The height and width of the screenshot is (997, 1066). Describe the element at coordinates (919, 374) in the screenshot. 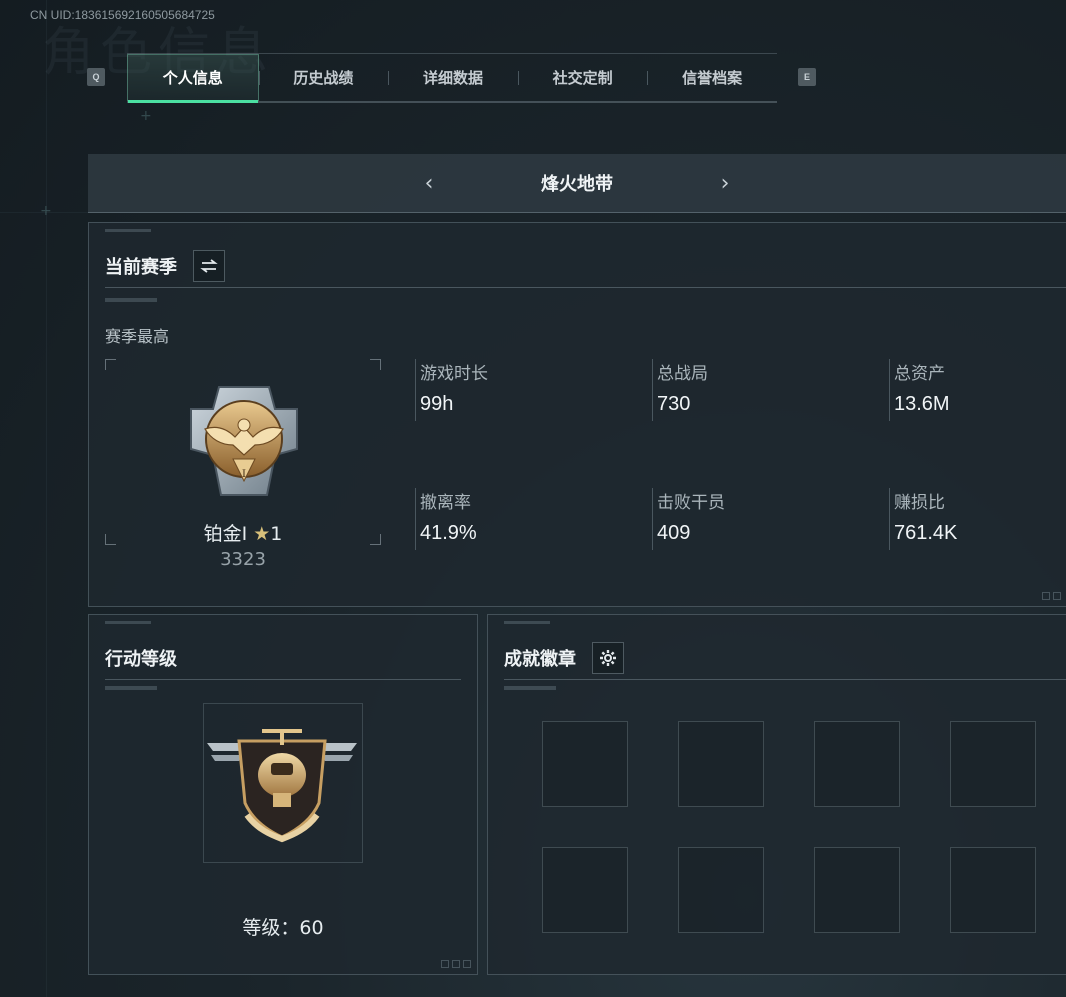

I see `stat-label: 总资产` at that location.